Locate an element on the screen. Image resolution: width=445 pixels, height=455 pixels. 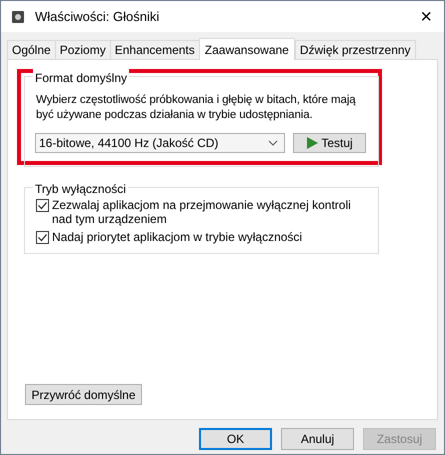
dialog-button: OK is located at coordinates (235, 439).